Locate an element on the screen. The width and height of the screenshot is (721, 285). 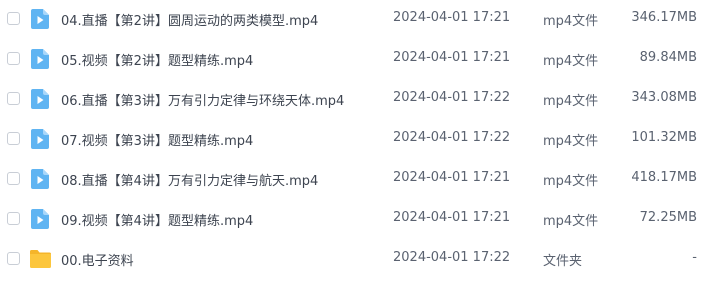
file-size: 72.25MB is located at coordinates (668, 217).